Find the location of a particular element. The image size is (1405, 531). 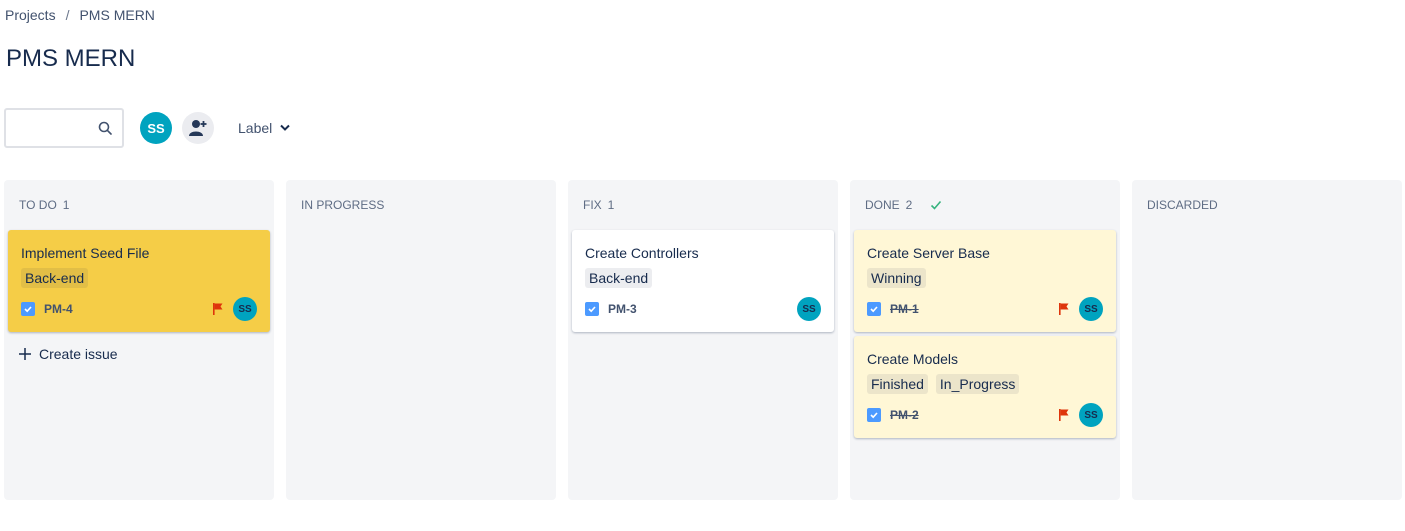

label-filter-dropdown: Label is located at coordinates (264, 128).